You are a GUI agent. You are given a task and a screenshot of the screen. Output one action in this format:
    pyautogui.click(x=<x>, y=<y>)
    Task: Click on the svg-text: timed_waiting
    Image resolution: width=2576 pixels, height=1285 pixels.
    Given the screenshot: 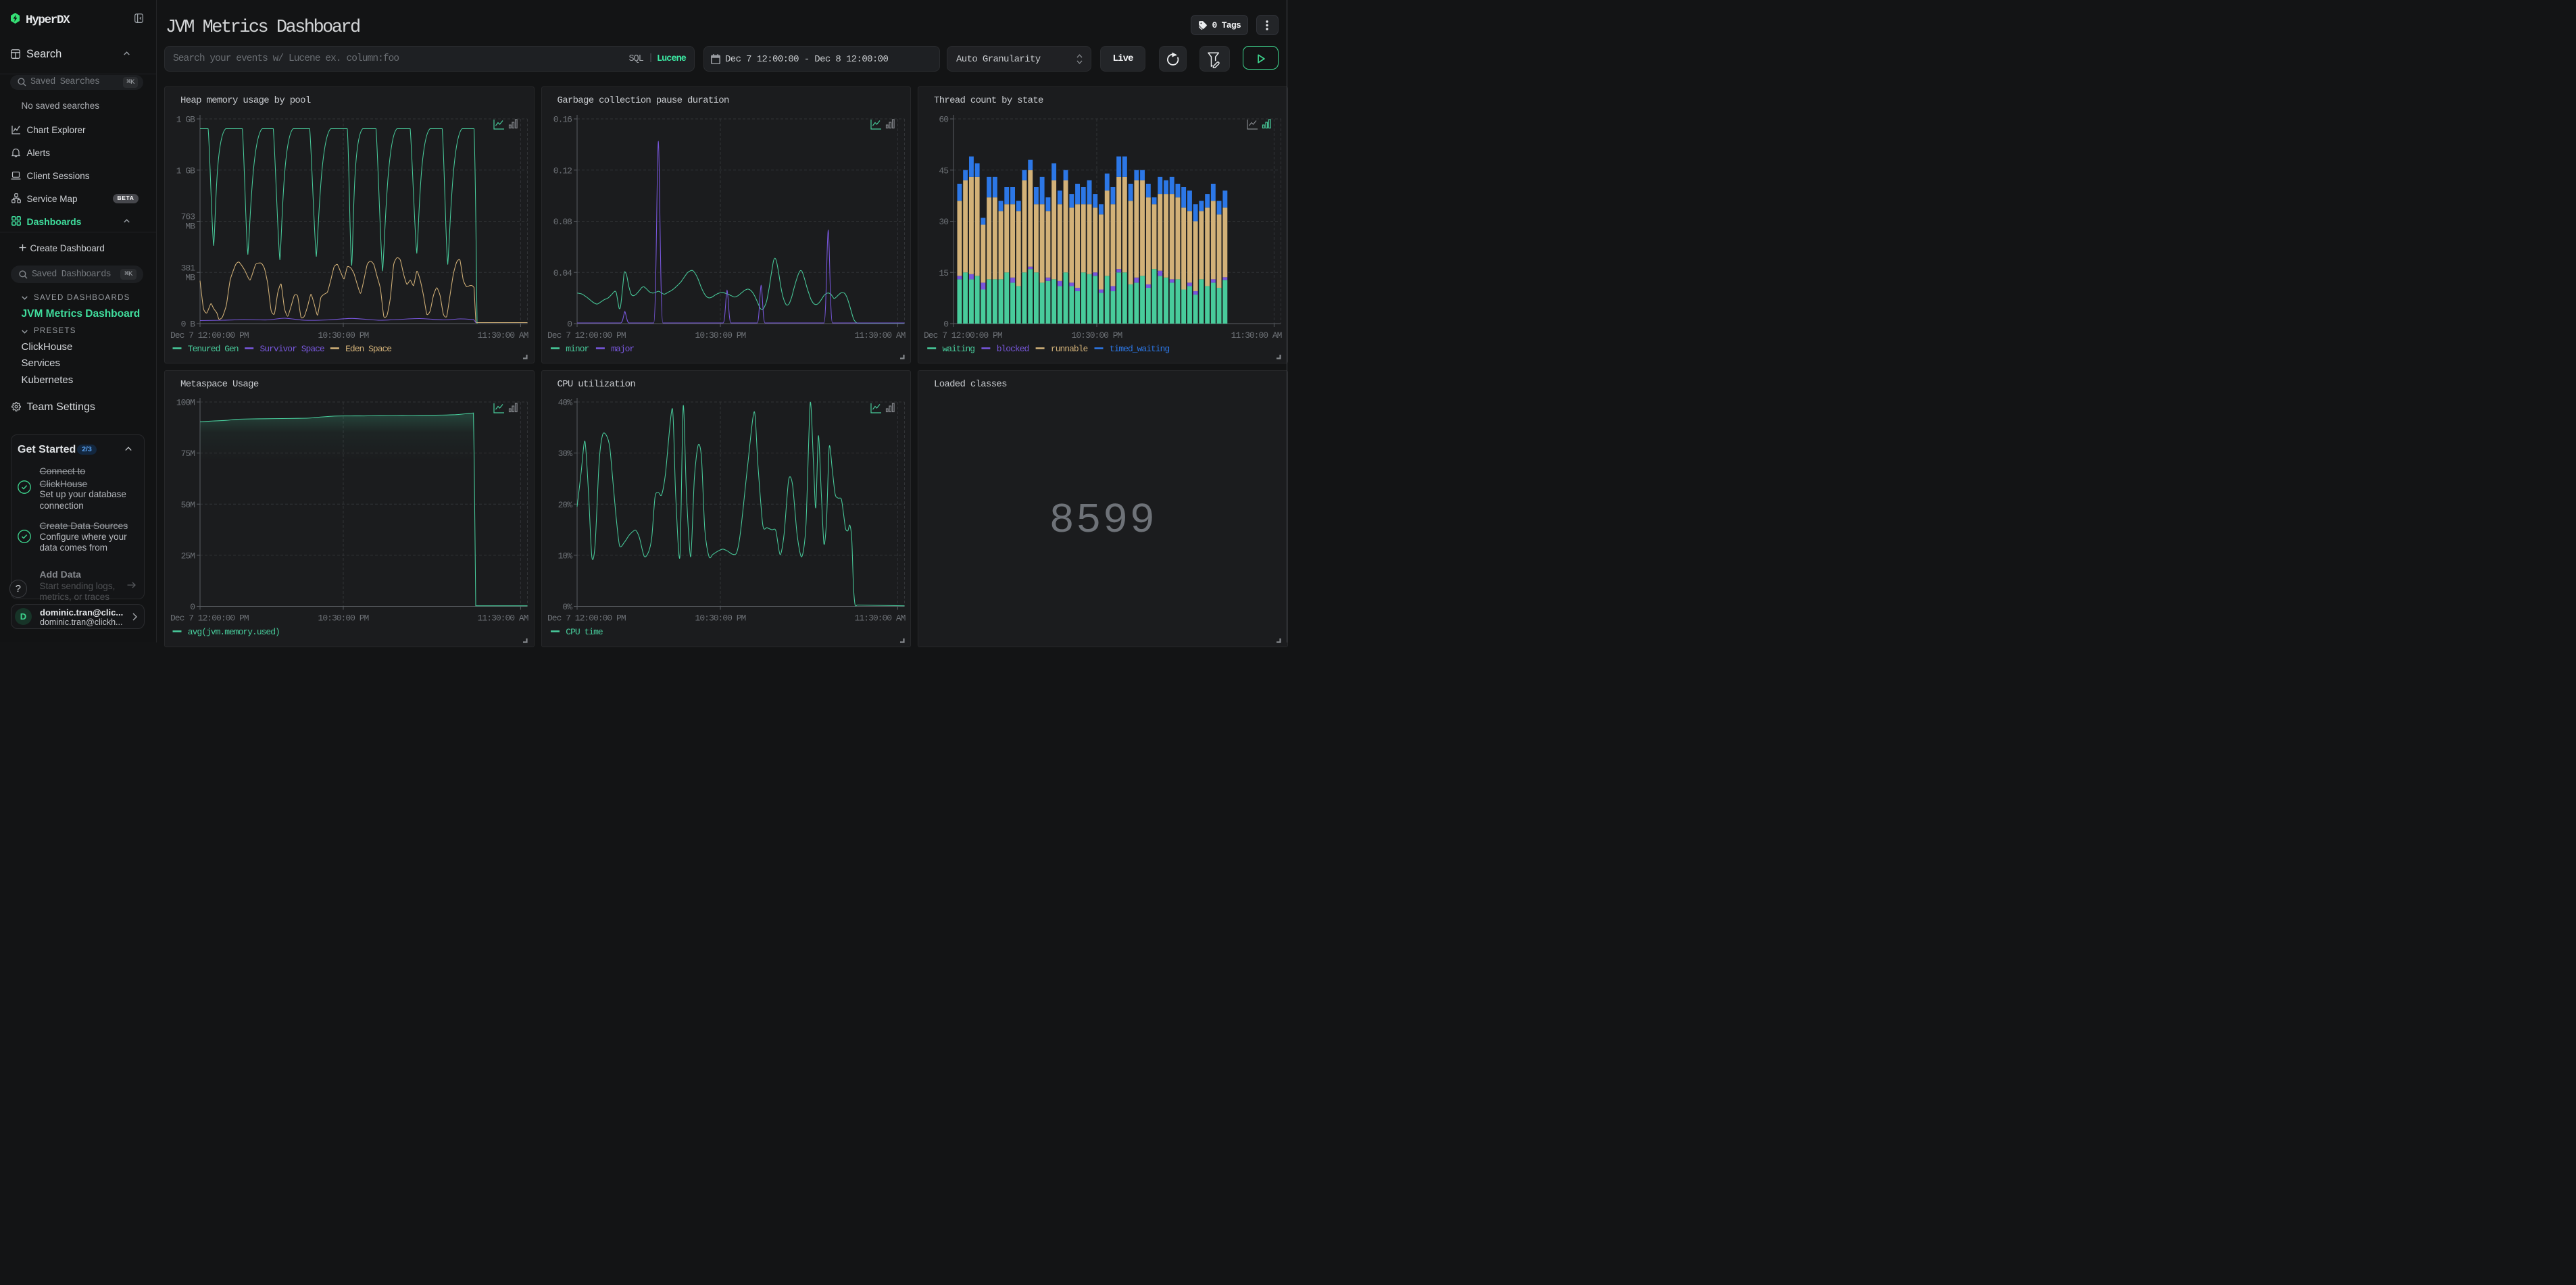 What is the action you would take?
    pyautogui.click(x=1140, y=349)
    